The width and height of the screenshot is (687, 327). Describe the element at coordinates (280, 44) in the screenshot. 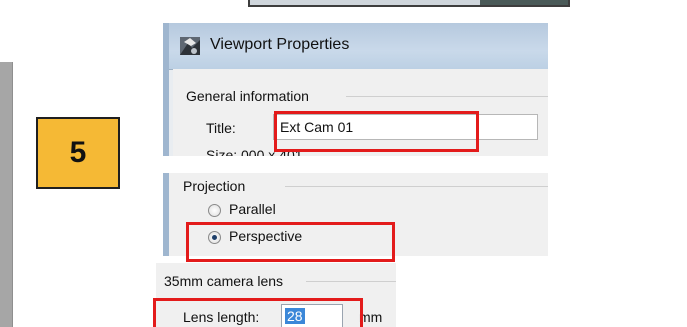

I see `dialog-title: Viewport Properties` at that location.